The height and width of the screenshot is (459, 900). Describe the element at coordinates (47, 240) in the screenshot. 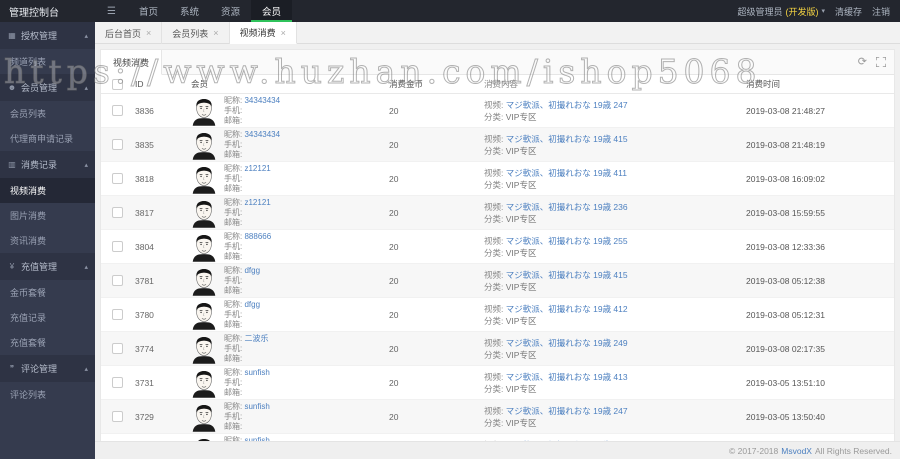

I see `sidebar-item: 资讯消费` at that location.